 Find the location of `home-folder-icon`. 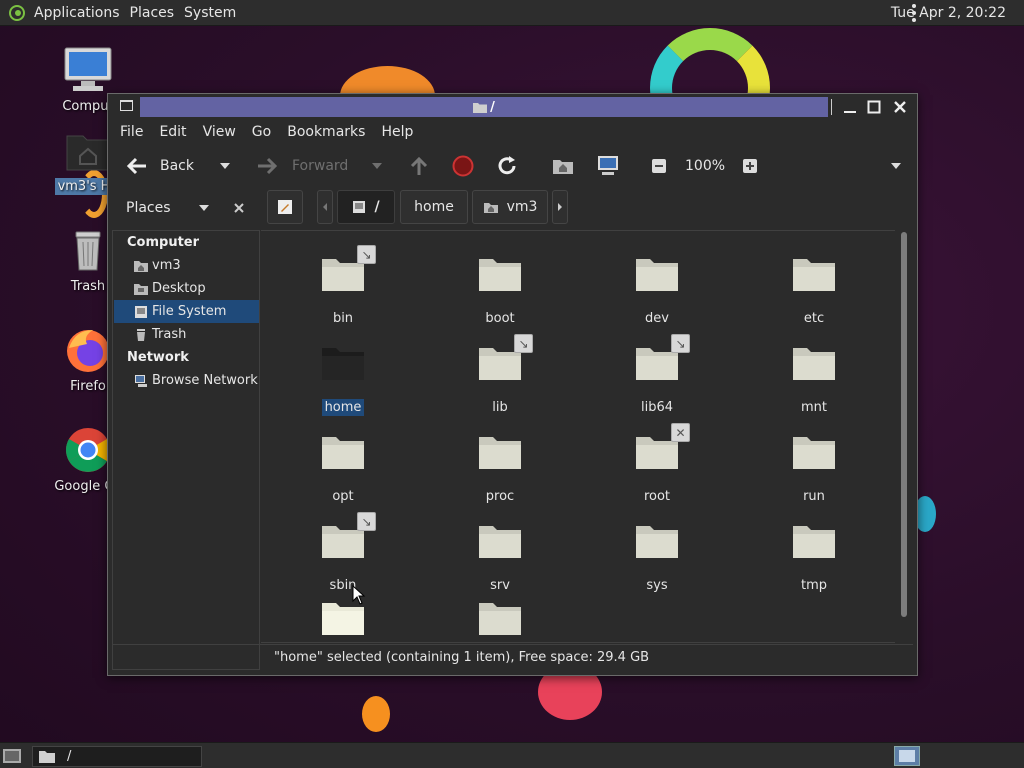

home-folder-icon is located at coordinates (88, 153).